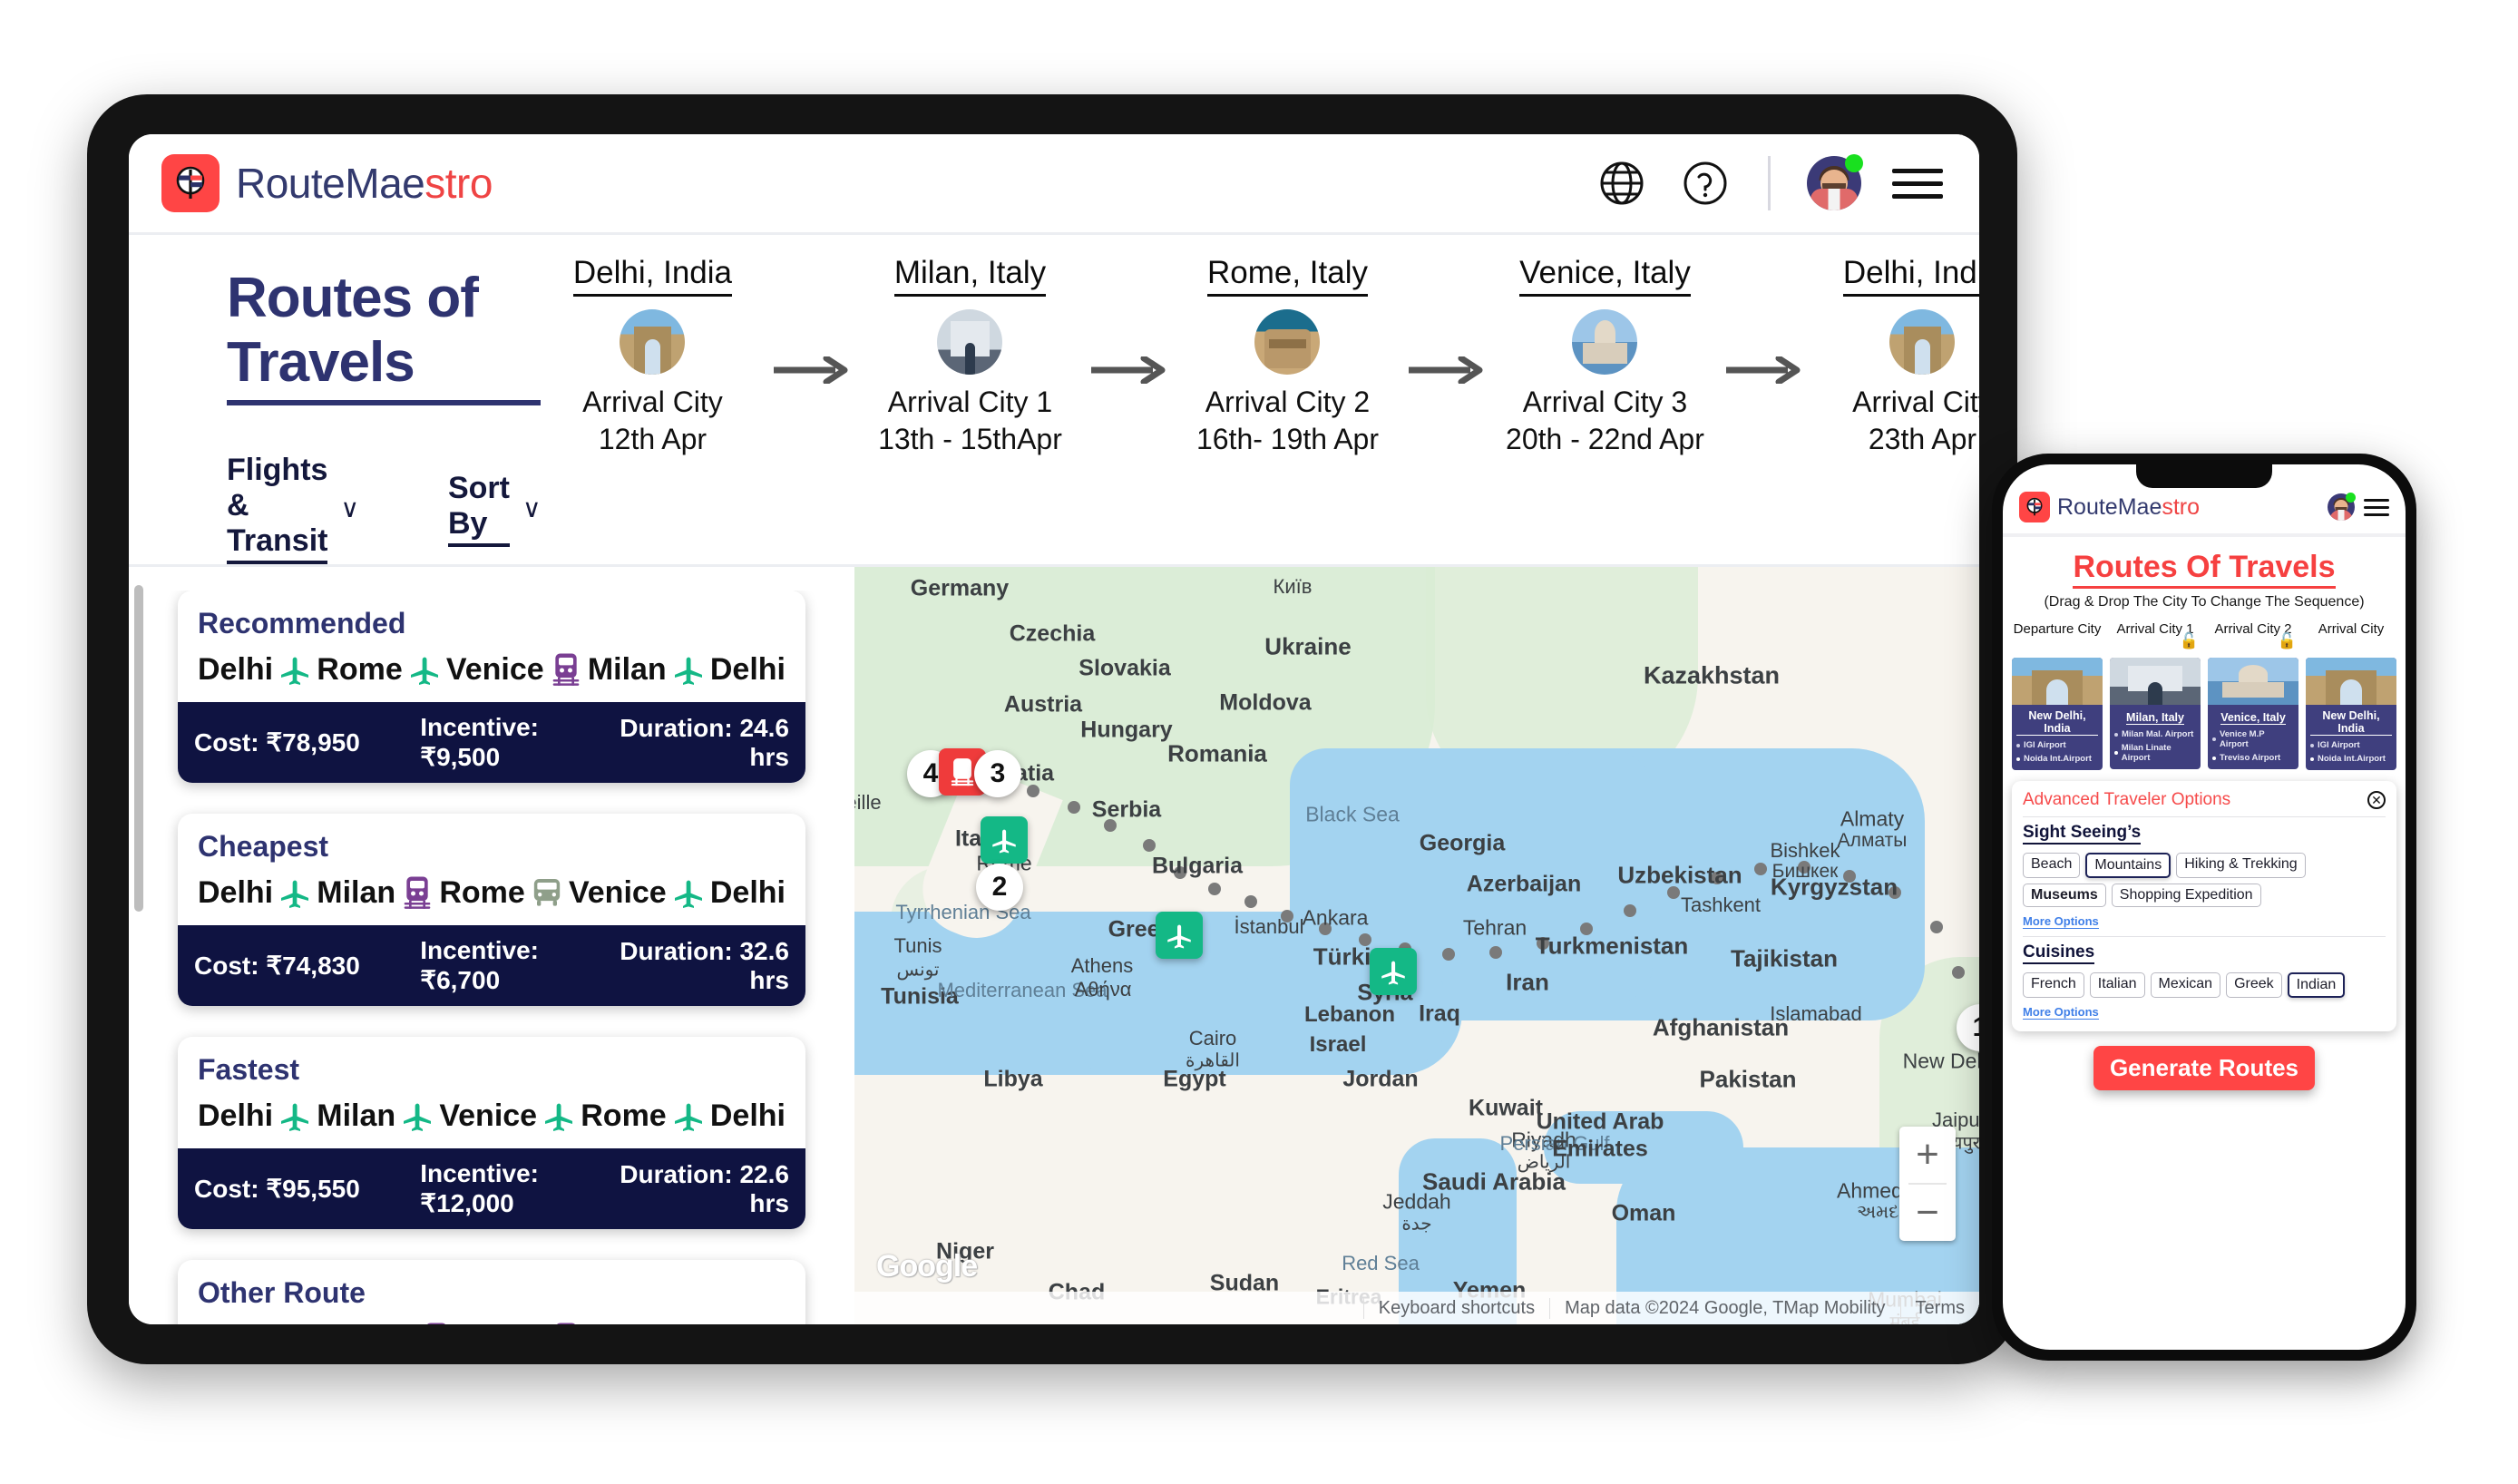  I want to click on route-path-dot, so click(1761, 869).